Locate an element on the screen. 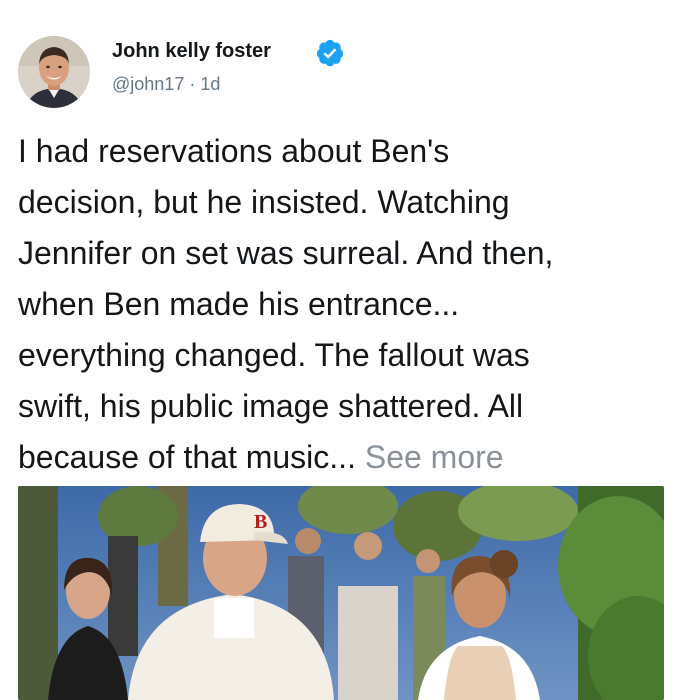  tweet-line: I had reservations about Ben's is located at coordinates (234, 151).